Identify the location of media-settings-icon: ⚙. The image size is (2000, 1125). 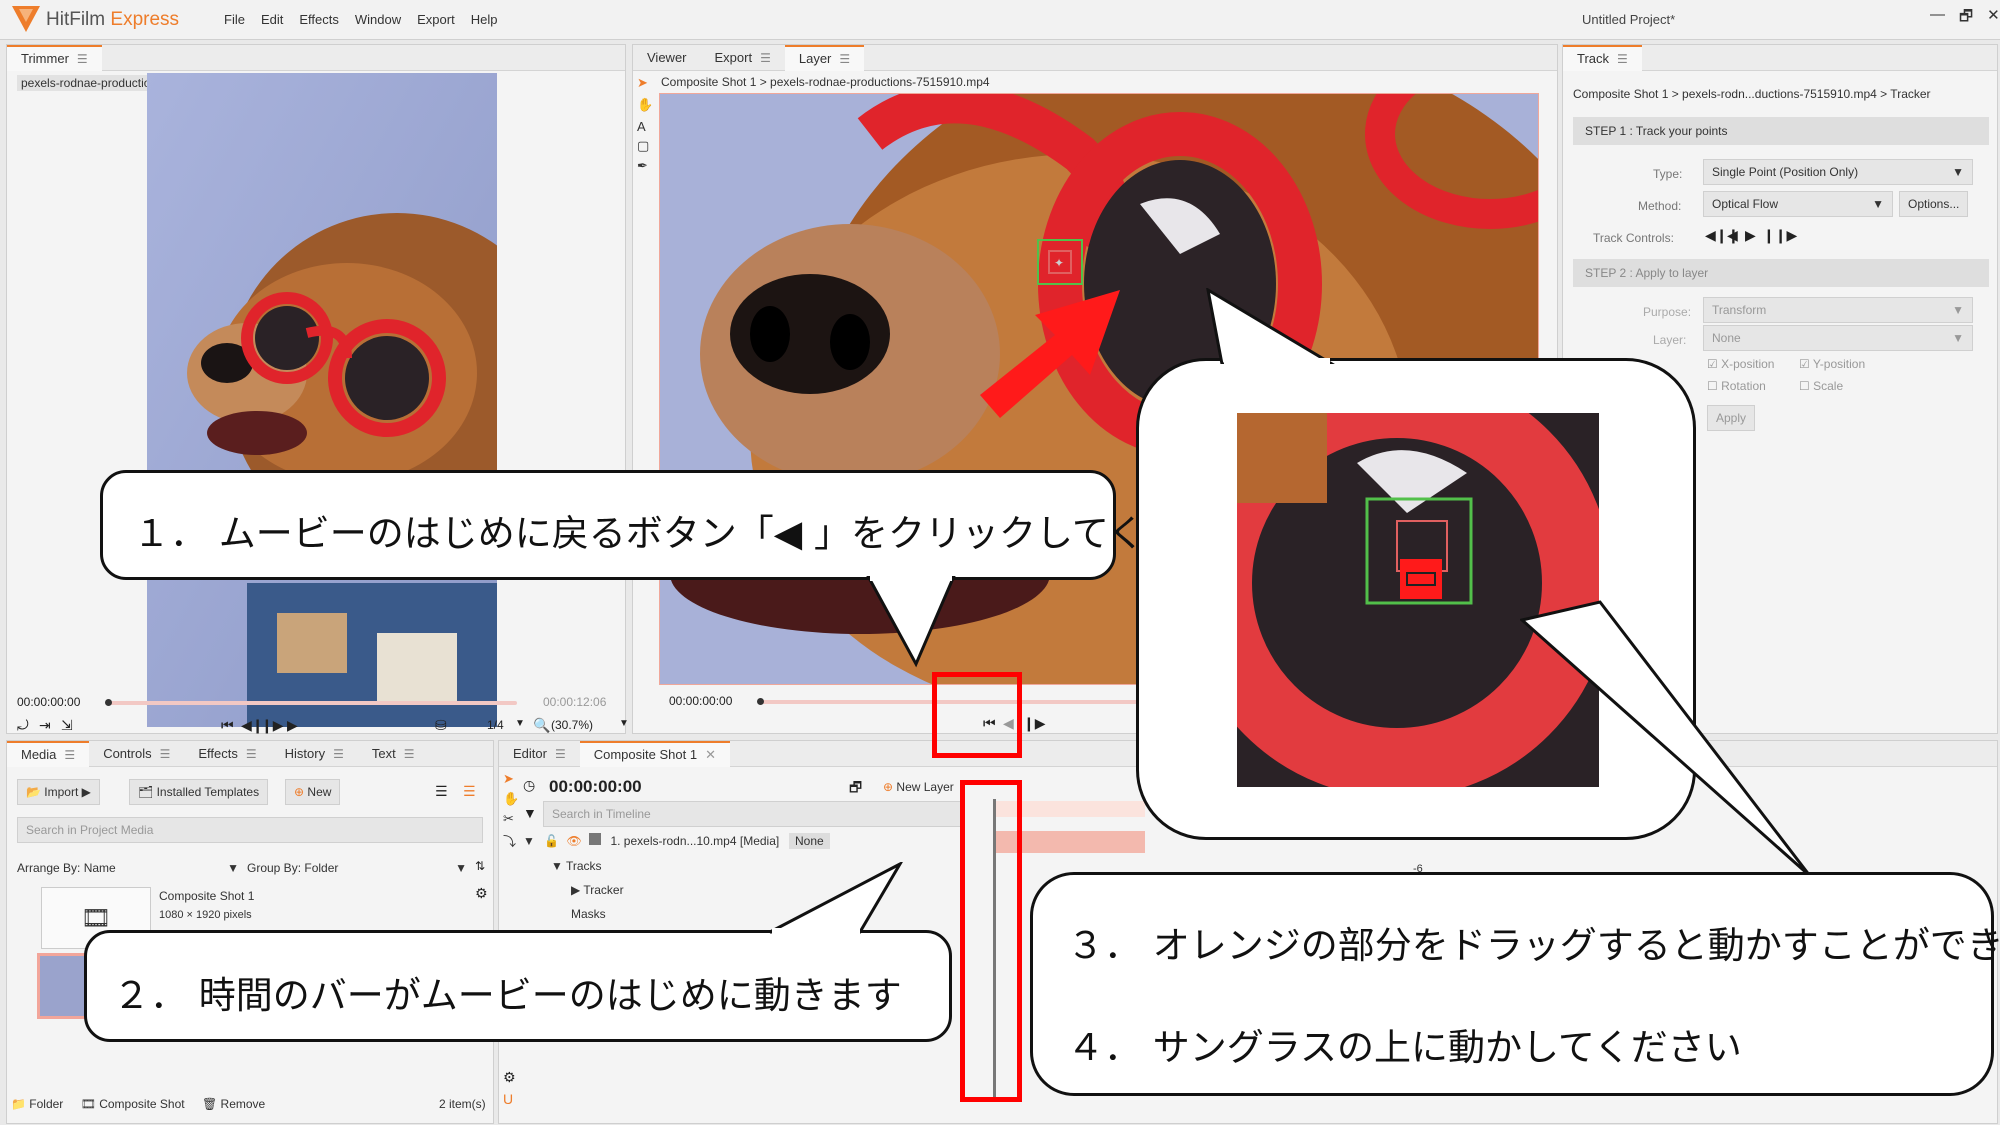
(481, 893).